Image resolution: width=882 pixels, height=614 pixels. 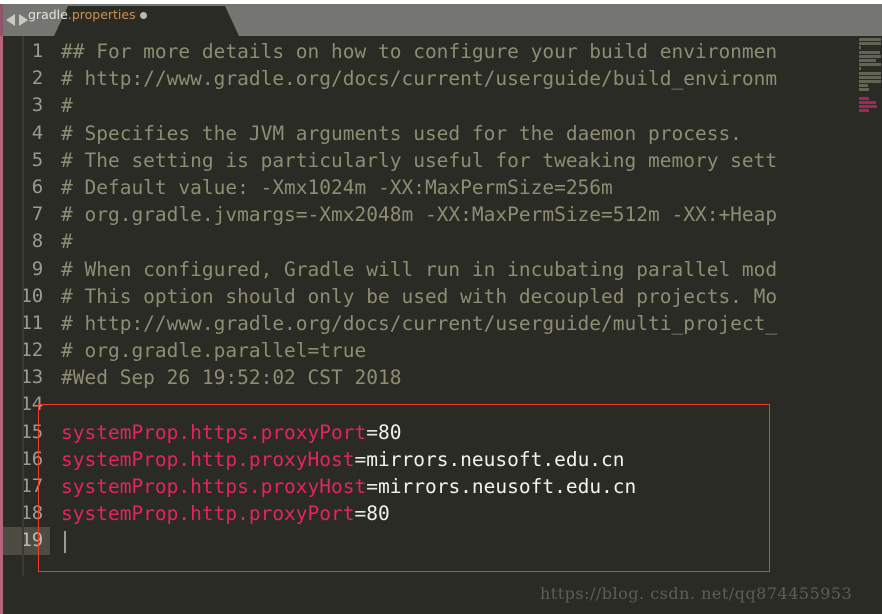 What do you see at coordinates (208, 514) in the screenshot?
I see `property-key: systemProp.http.proxyPort` at bounding box center [208, 514].